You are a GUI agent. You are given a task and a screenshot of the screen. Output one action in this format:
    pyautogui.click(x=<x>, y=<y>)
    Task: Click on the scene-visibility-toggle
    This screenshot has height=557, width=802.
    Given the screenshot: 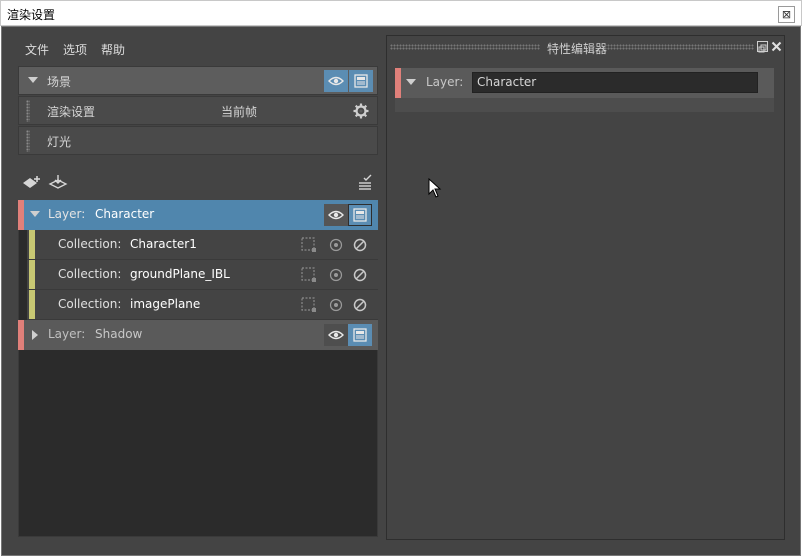 What is the action you would take?
    pyautogui.click(x=336, y=81)
    